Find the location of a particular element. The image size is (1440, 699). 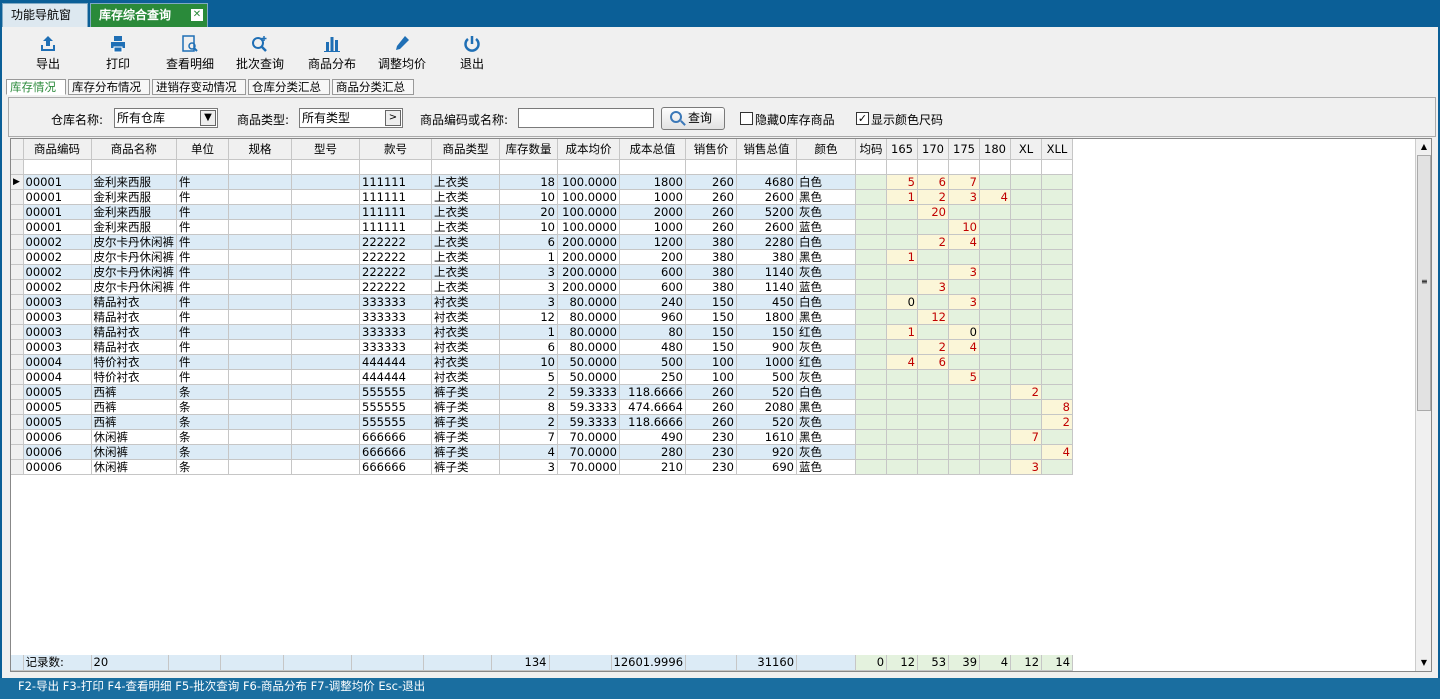

table-row: 00003 精品衬衣件 333333 衬衣类 1 80.0000 80 150 150 红色 1 0 is located at coordinates (542, 332).